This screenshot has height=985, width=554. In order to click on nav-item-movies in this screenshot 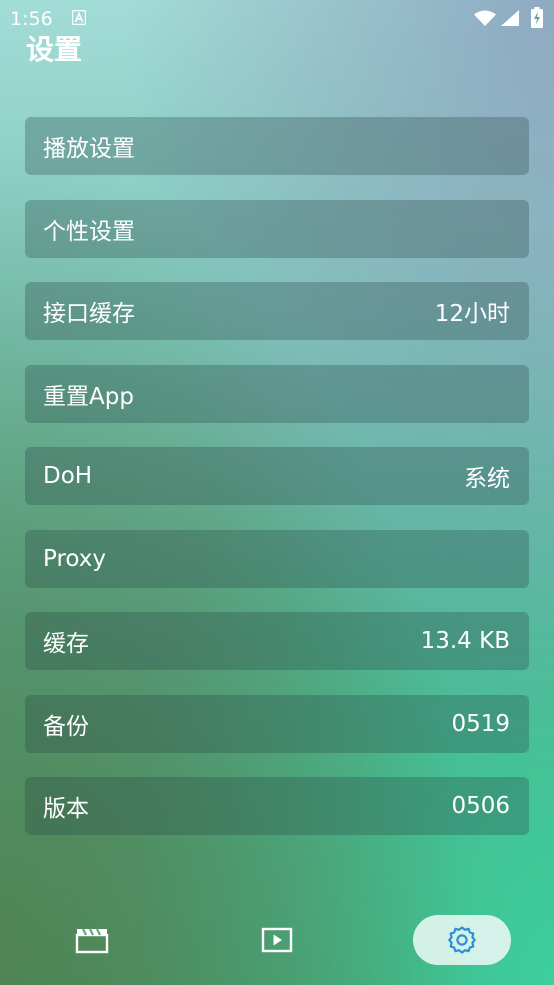, I will do `click(92, 940)`.